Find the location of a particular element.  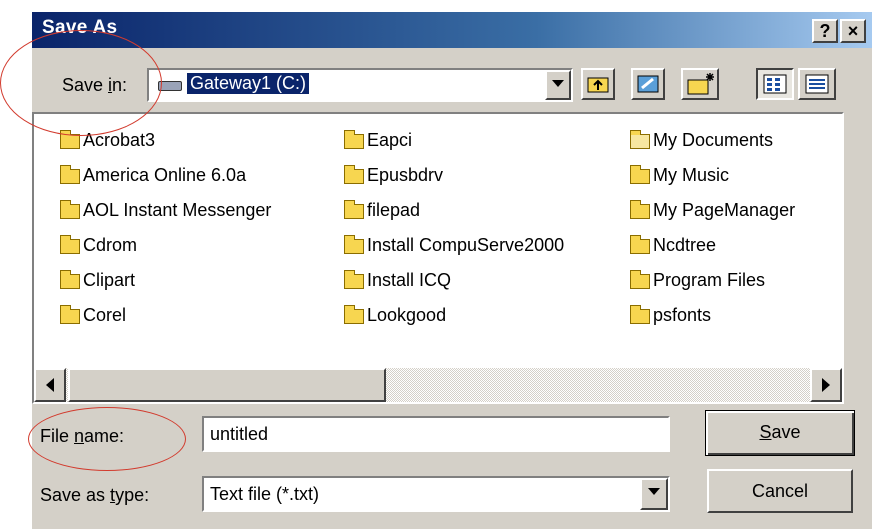

new-folder-icon is located at coordinates (700, 84).